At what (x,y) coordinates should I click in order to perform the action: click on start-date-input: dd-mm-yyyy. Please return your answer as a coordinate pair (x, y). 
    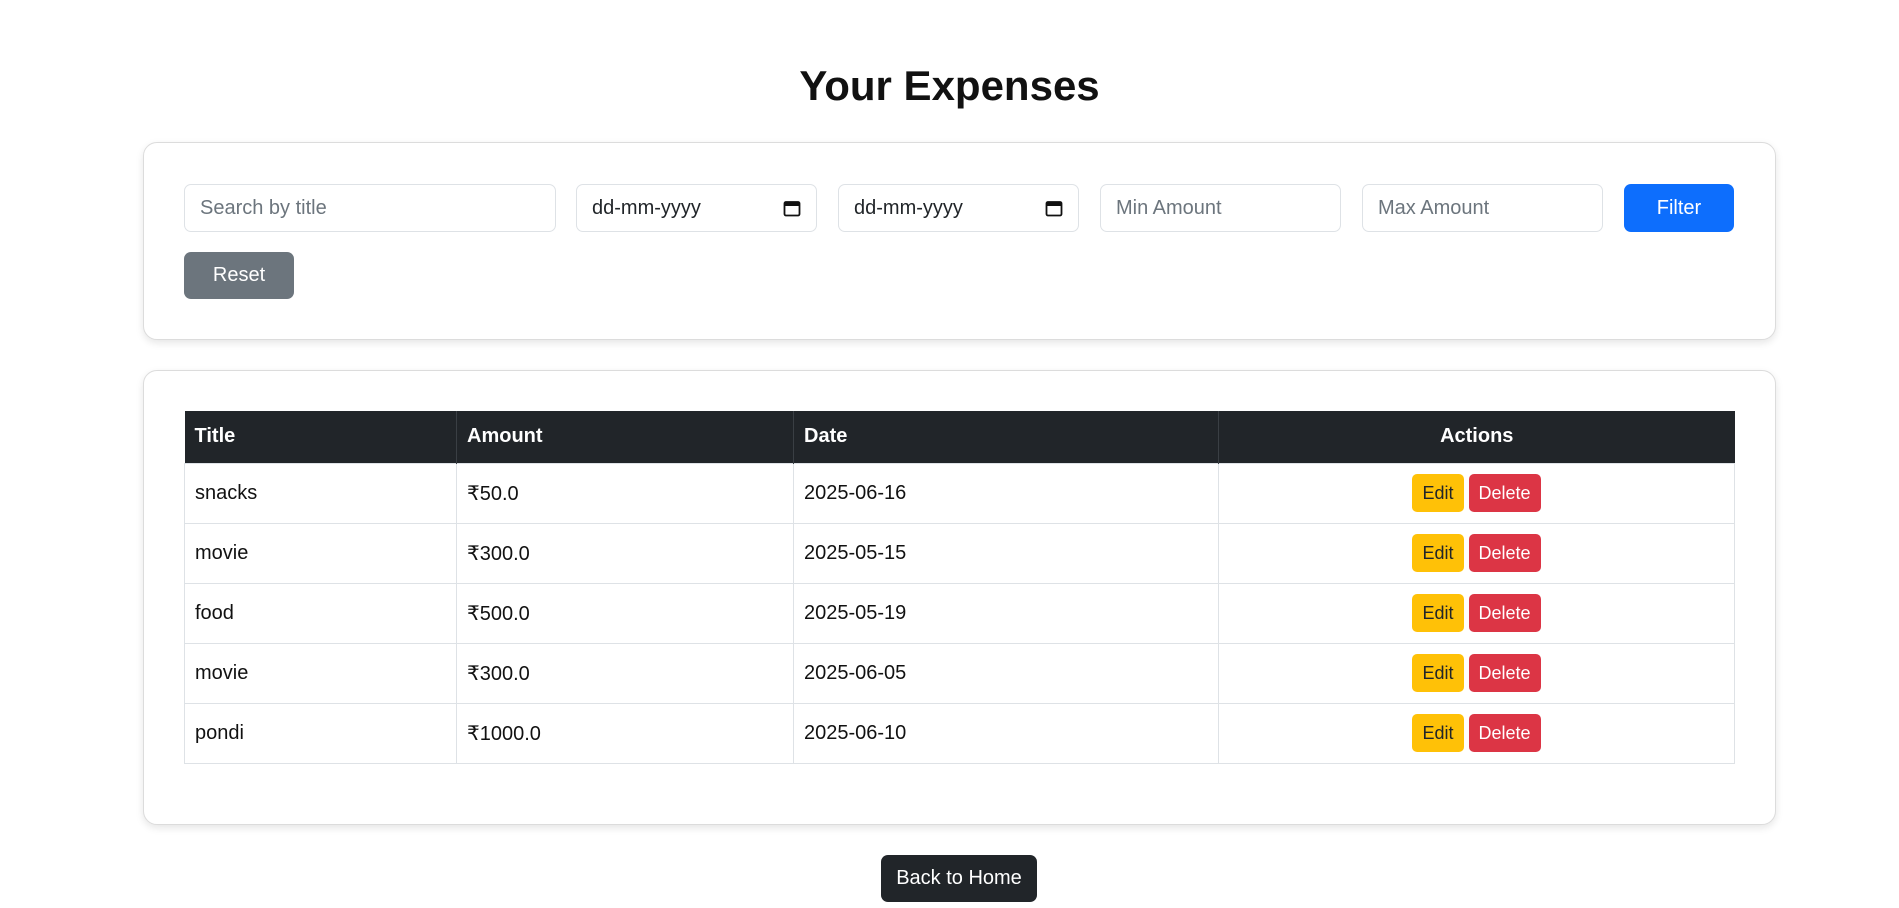
    Looking at the image, I should click on (696, 208).